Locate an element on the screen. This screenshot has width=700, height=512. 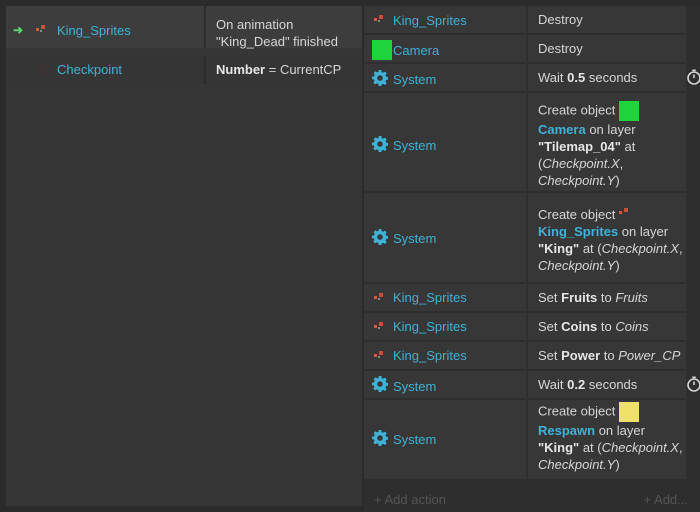
action-text: Set Coins to Coins is located at coordinates (607, 326).